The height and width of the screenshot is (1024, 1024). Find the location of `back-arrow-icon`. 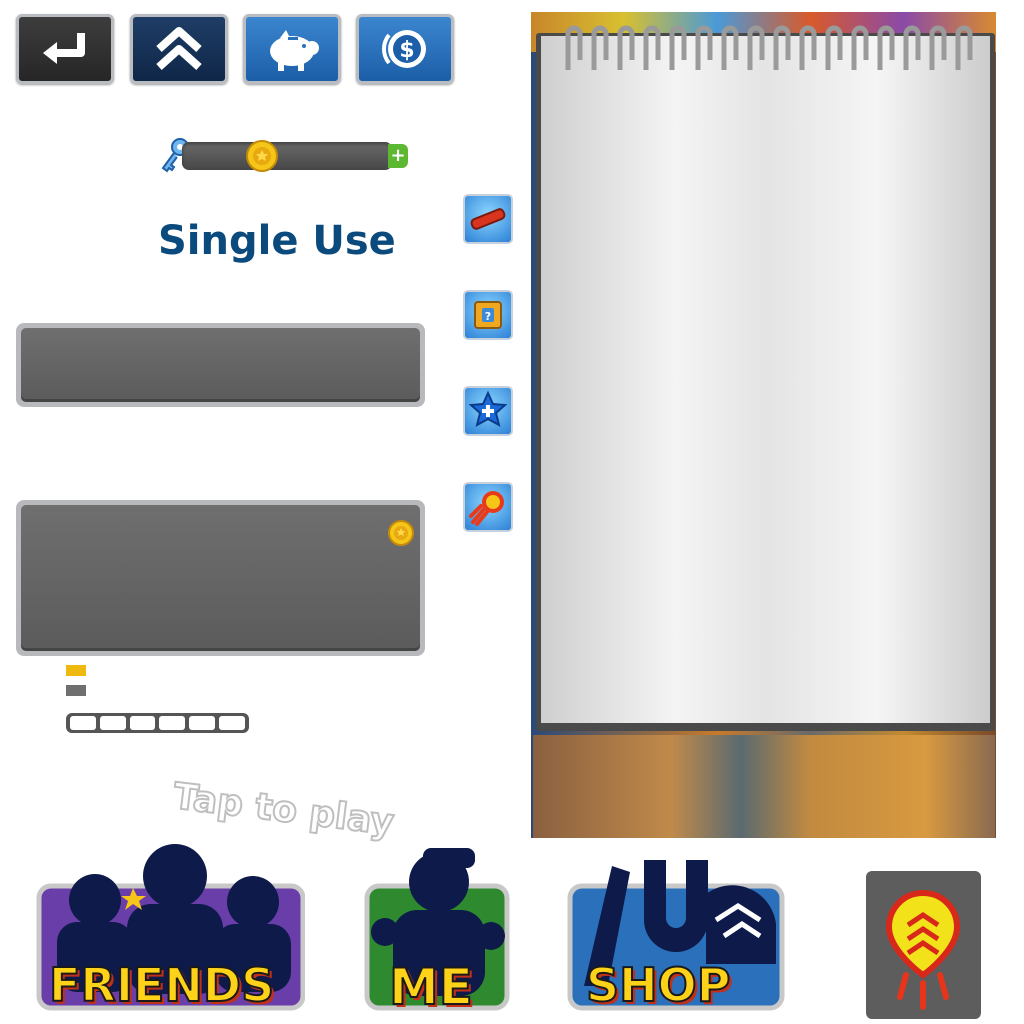

back-arrow-icon is located at coordinates (64, 48).